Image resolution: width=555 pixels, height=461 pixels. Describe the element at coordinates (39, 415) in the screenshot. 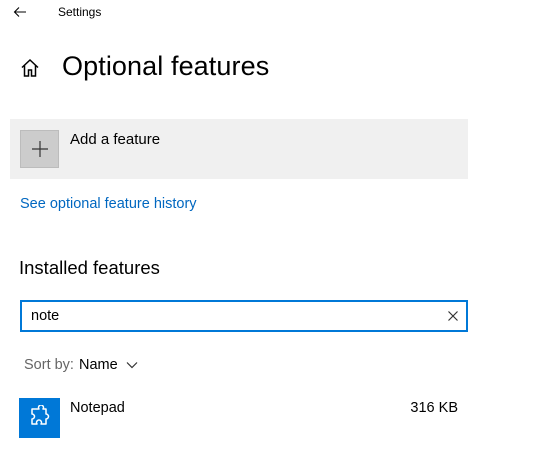

I see `puzzle-piece-icon` at that location.